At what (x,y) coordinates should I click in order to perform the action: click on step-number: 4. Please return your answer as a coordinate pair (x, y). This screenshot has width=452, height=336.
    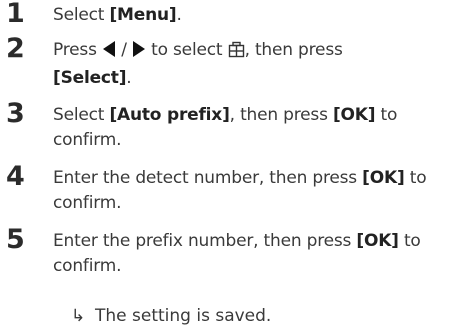
    Looking at the image, I should click on (15, 176).